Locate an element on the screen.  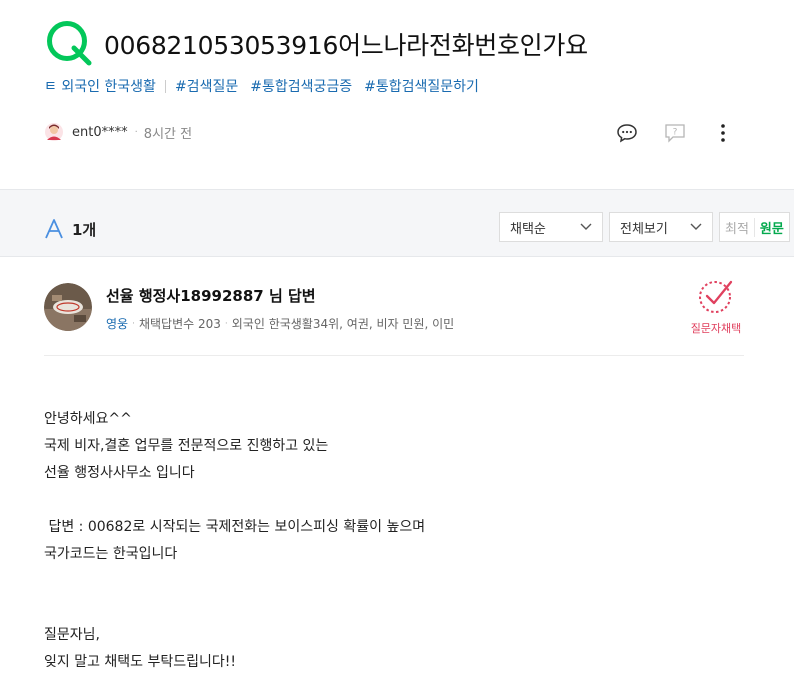
comment-icon is located at coordinates (627, 133).